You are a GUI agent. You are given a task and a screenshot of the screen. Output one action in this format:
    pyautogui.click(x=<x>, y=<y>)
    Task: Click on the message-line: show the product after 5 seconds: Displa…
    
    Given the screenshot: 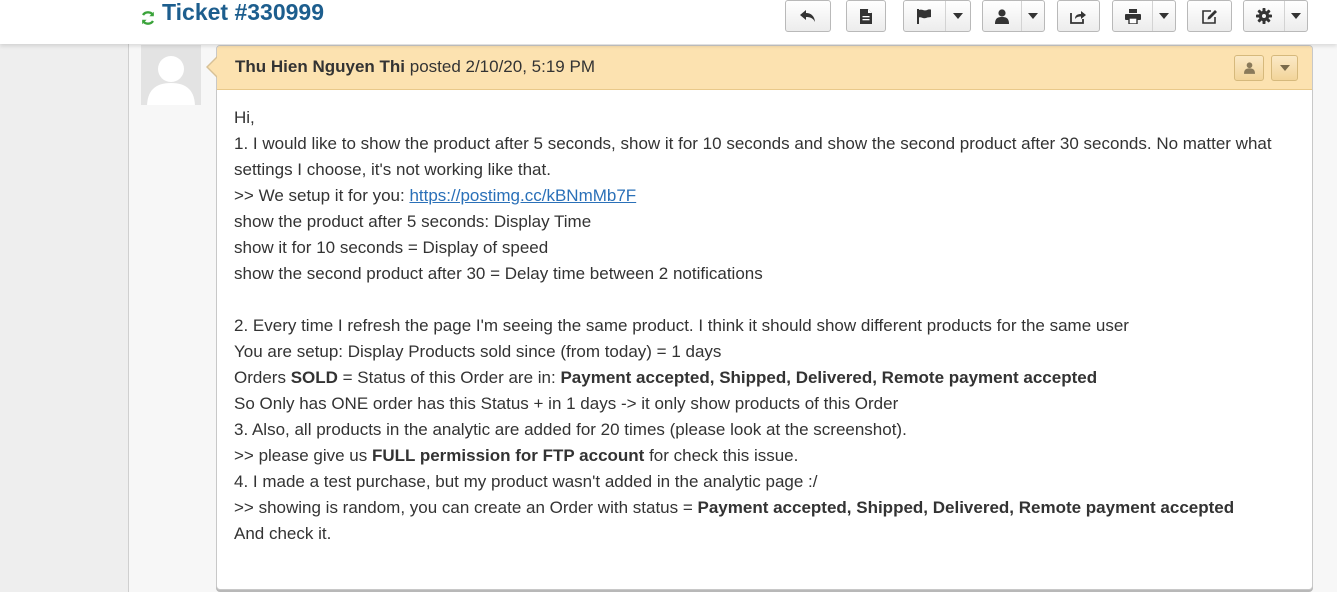 What is the action you would take?
    pyautogui.click(x=413, y=221)
    